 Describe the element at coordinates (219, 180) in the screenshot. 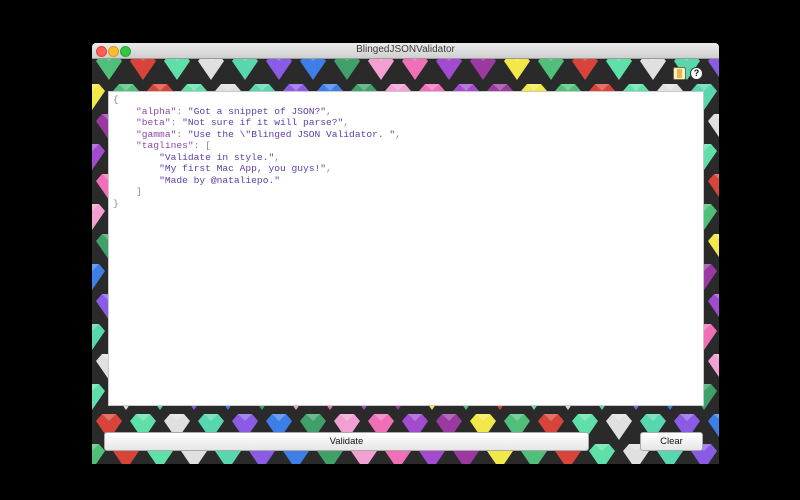

I see `code-line: "Made by @nataliepo."` at that location.